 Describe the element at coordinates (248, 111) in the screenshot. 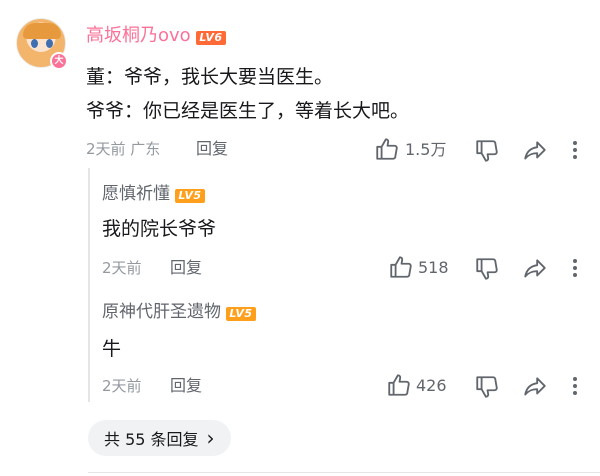

I see `comment-line-2: 爷爷：你已经是医生了，等着长大吧。` at that location.